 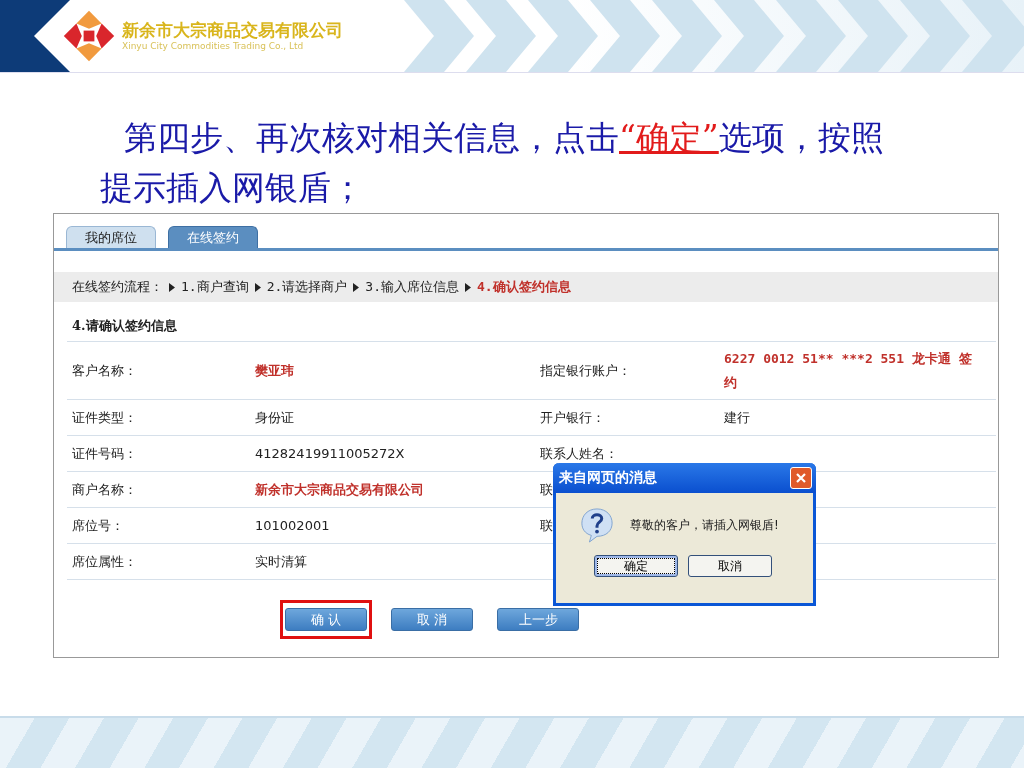 What do you see at coordinates (104, 453) in the screenshot?
I see `field-label: 证件号码：` at bounding box center [104, 453].